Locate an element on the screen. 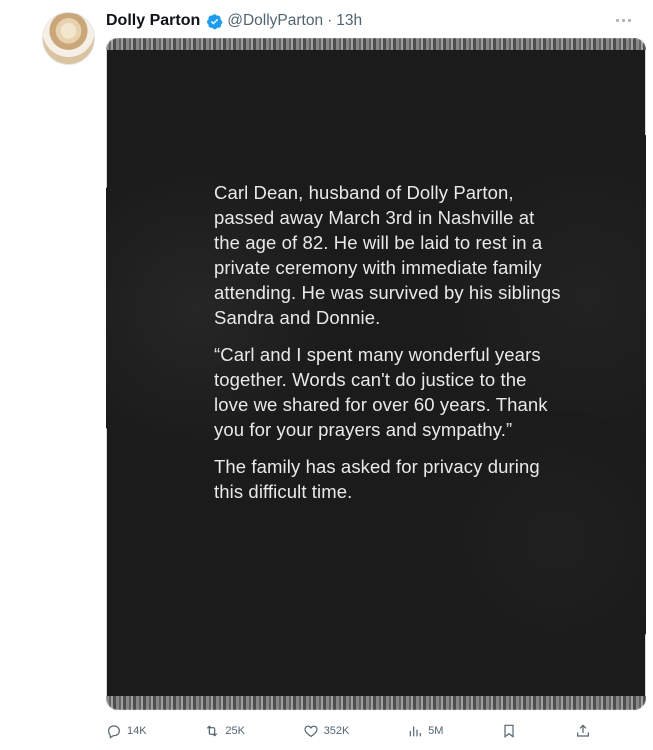  share-button is located at coordinates (583, 731).